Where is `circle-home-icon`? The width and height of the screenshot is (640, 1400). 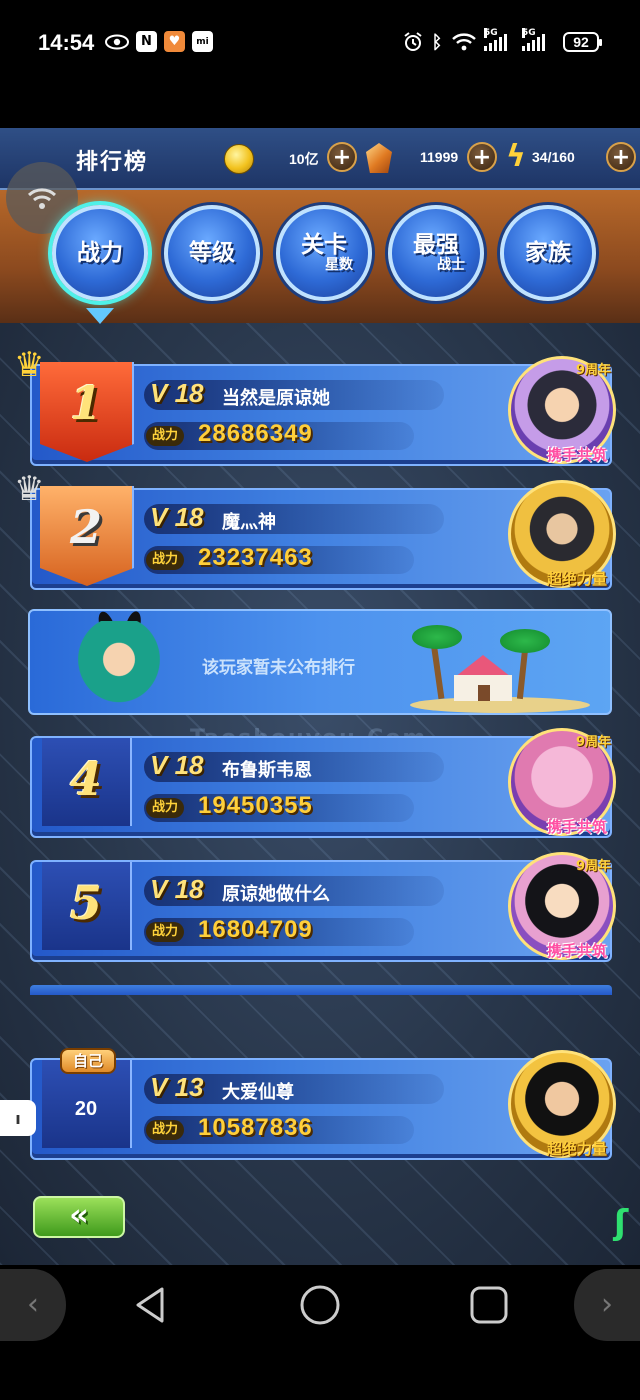 circle-home-icon is located at coordinates (320, 1305).